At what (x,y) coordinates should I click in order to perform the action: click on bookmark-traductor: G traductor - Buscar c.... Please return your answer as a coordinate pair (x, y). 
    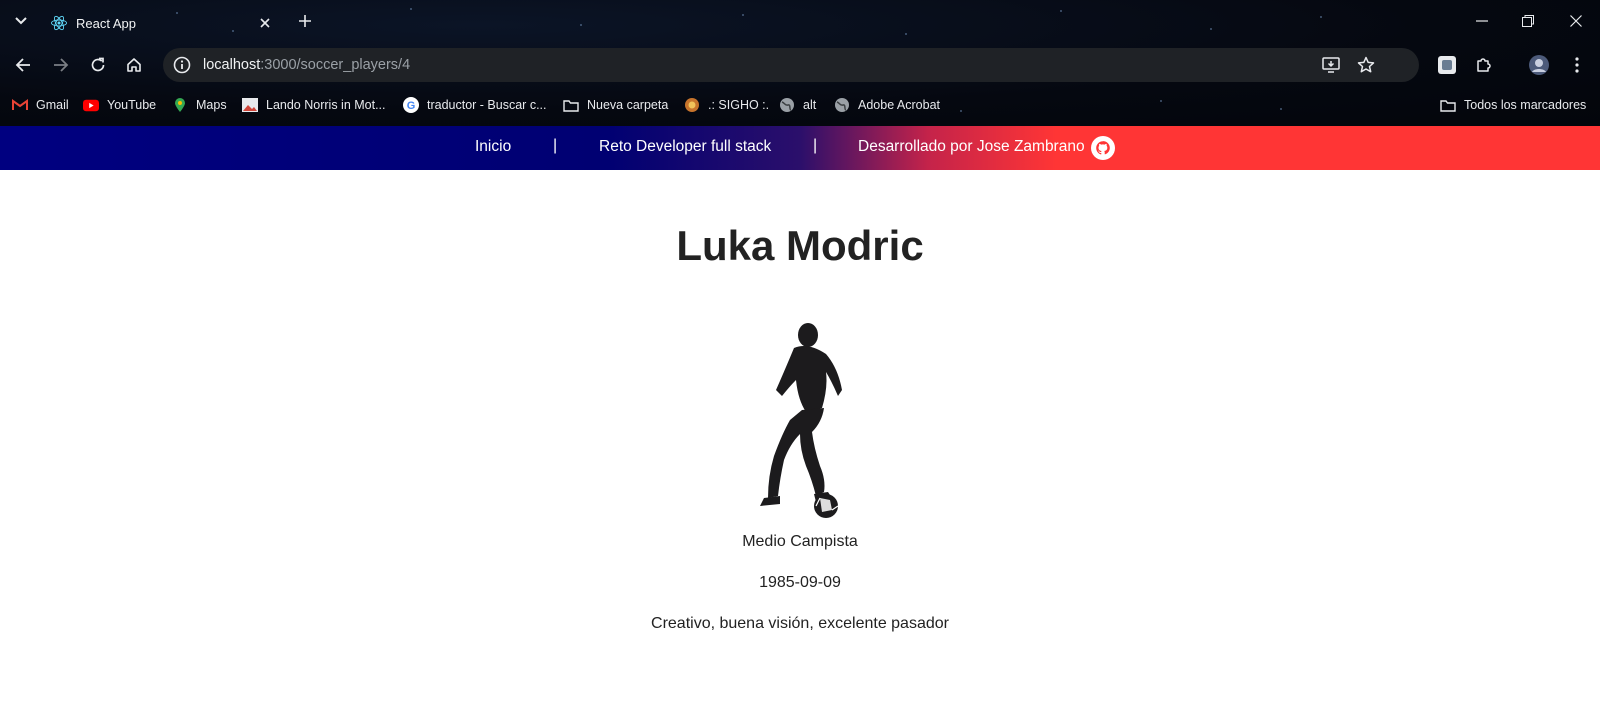
    Looking at the image, I should click on (474, 105).